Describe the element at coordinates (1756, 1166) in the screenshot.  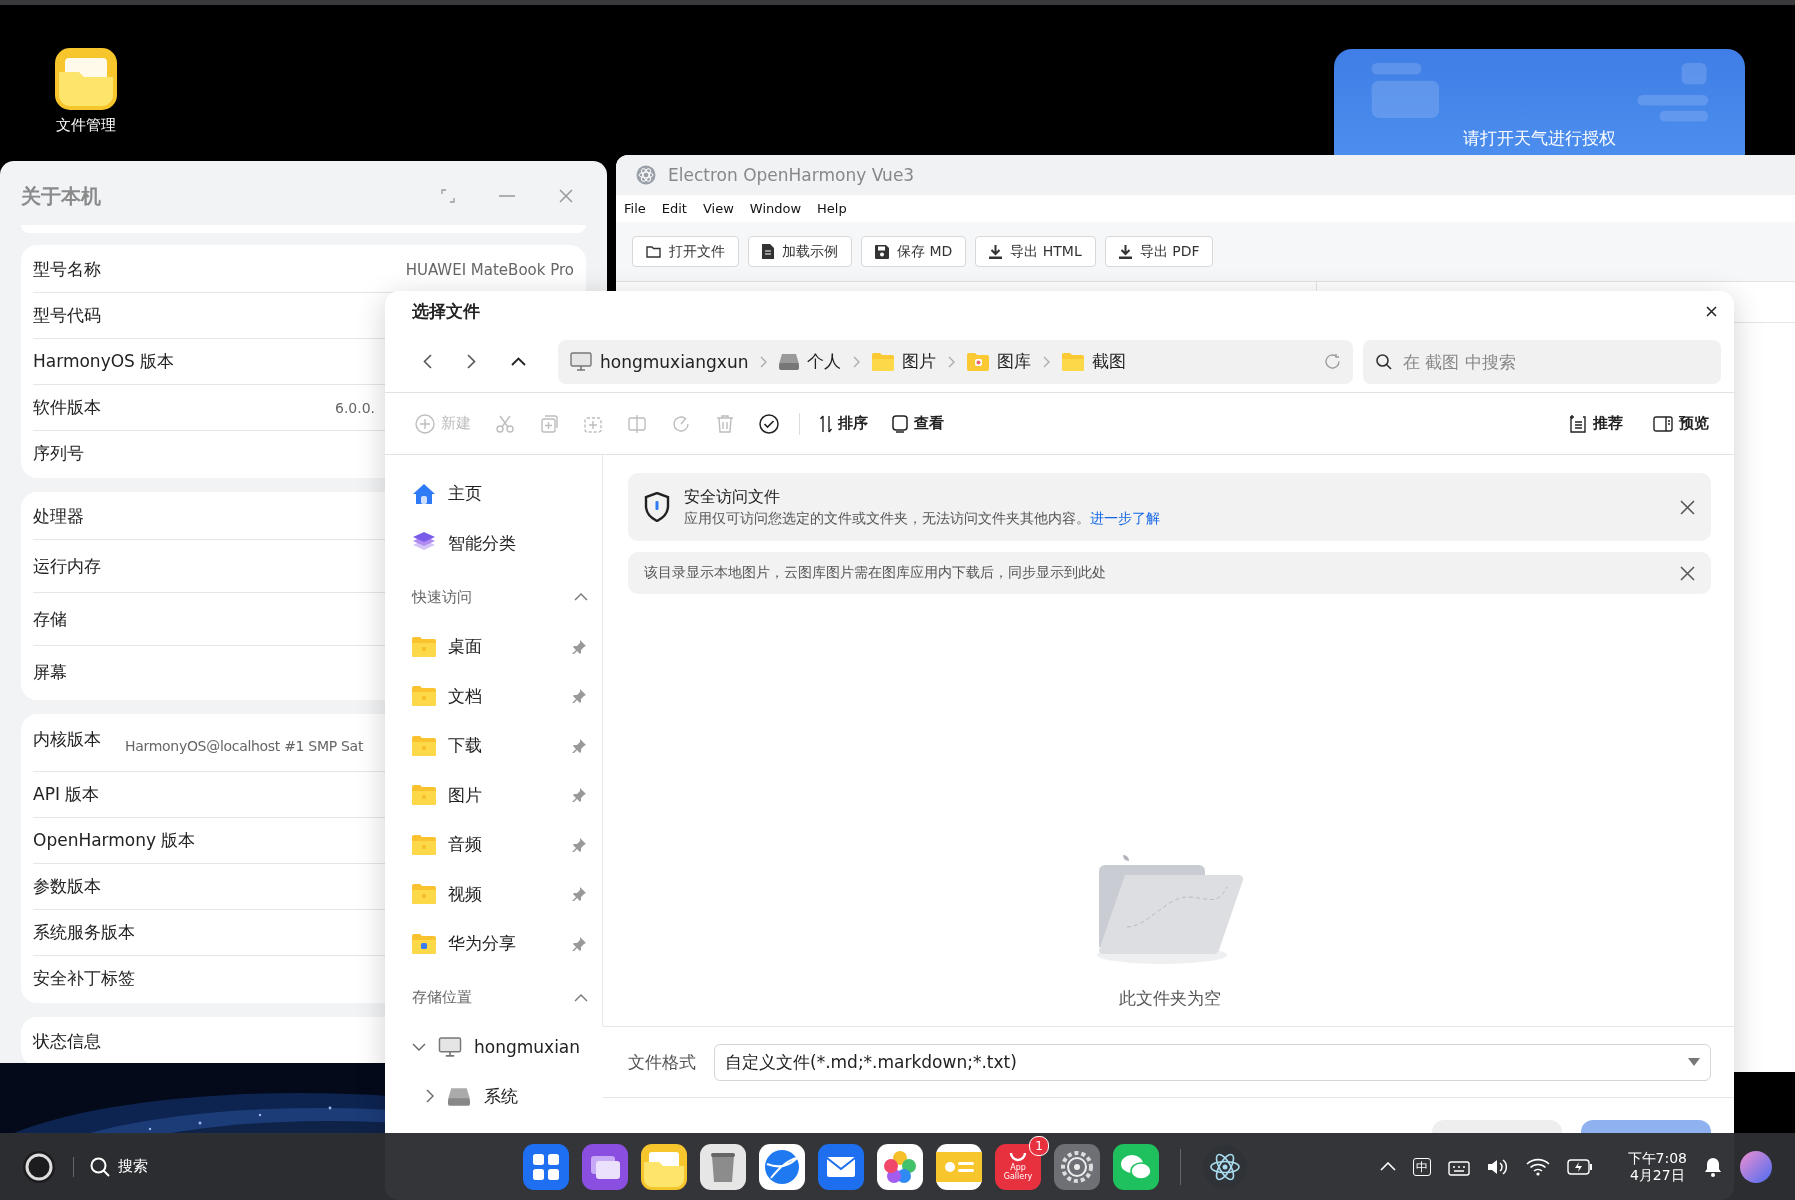
I see `avatar-icon` at that location.